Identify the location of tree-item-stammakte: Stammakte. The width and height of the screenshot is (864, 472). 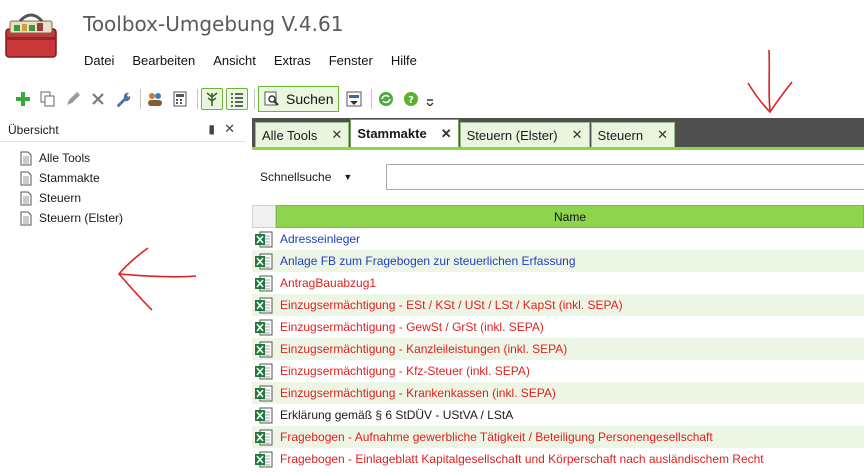
(132, 178).